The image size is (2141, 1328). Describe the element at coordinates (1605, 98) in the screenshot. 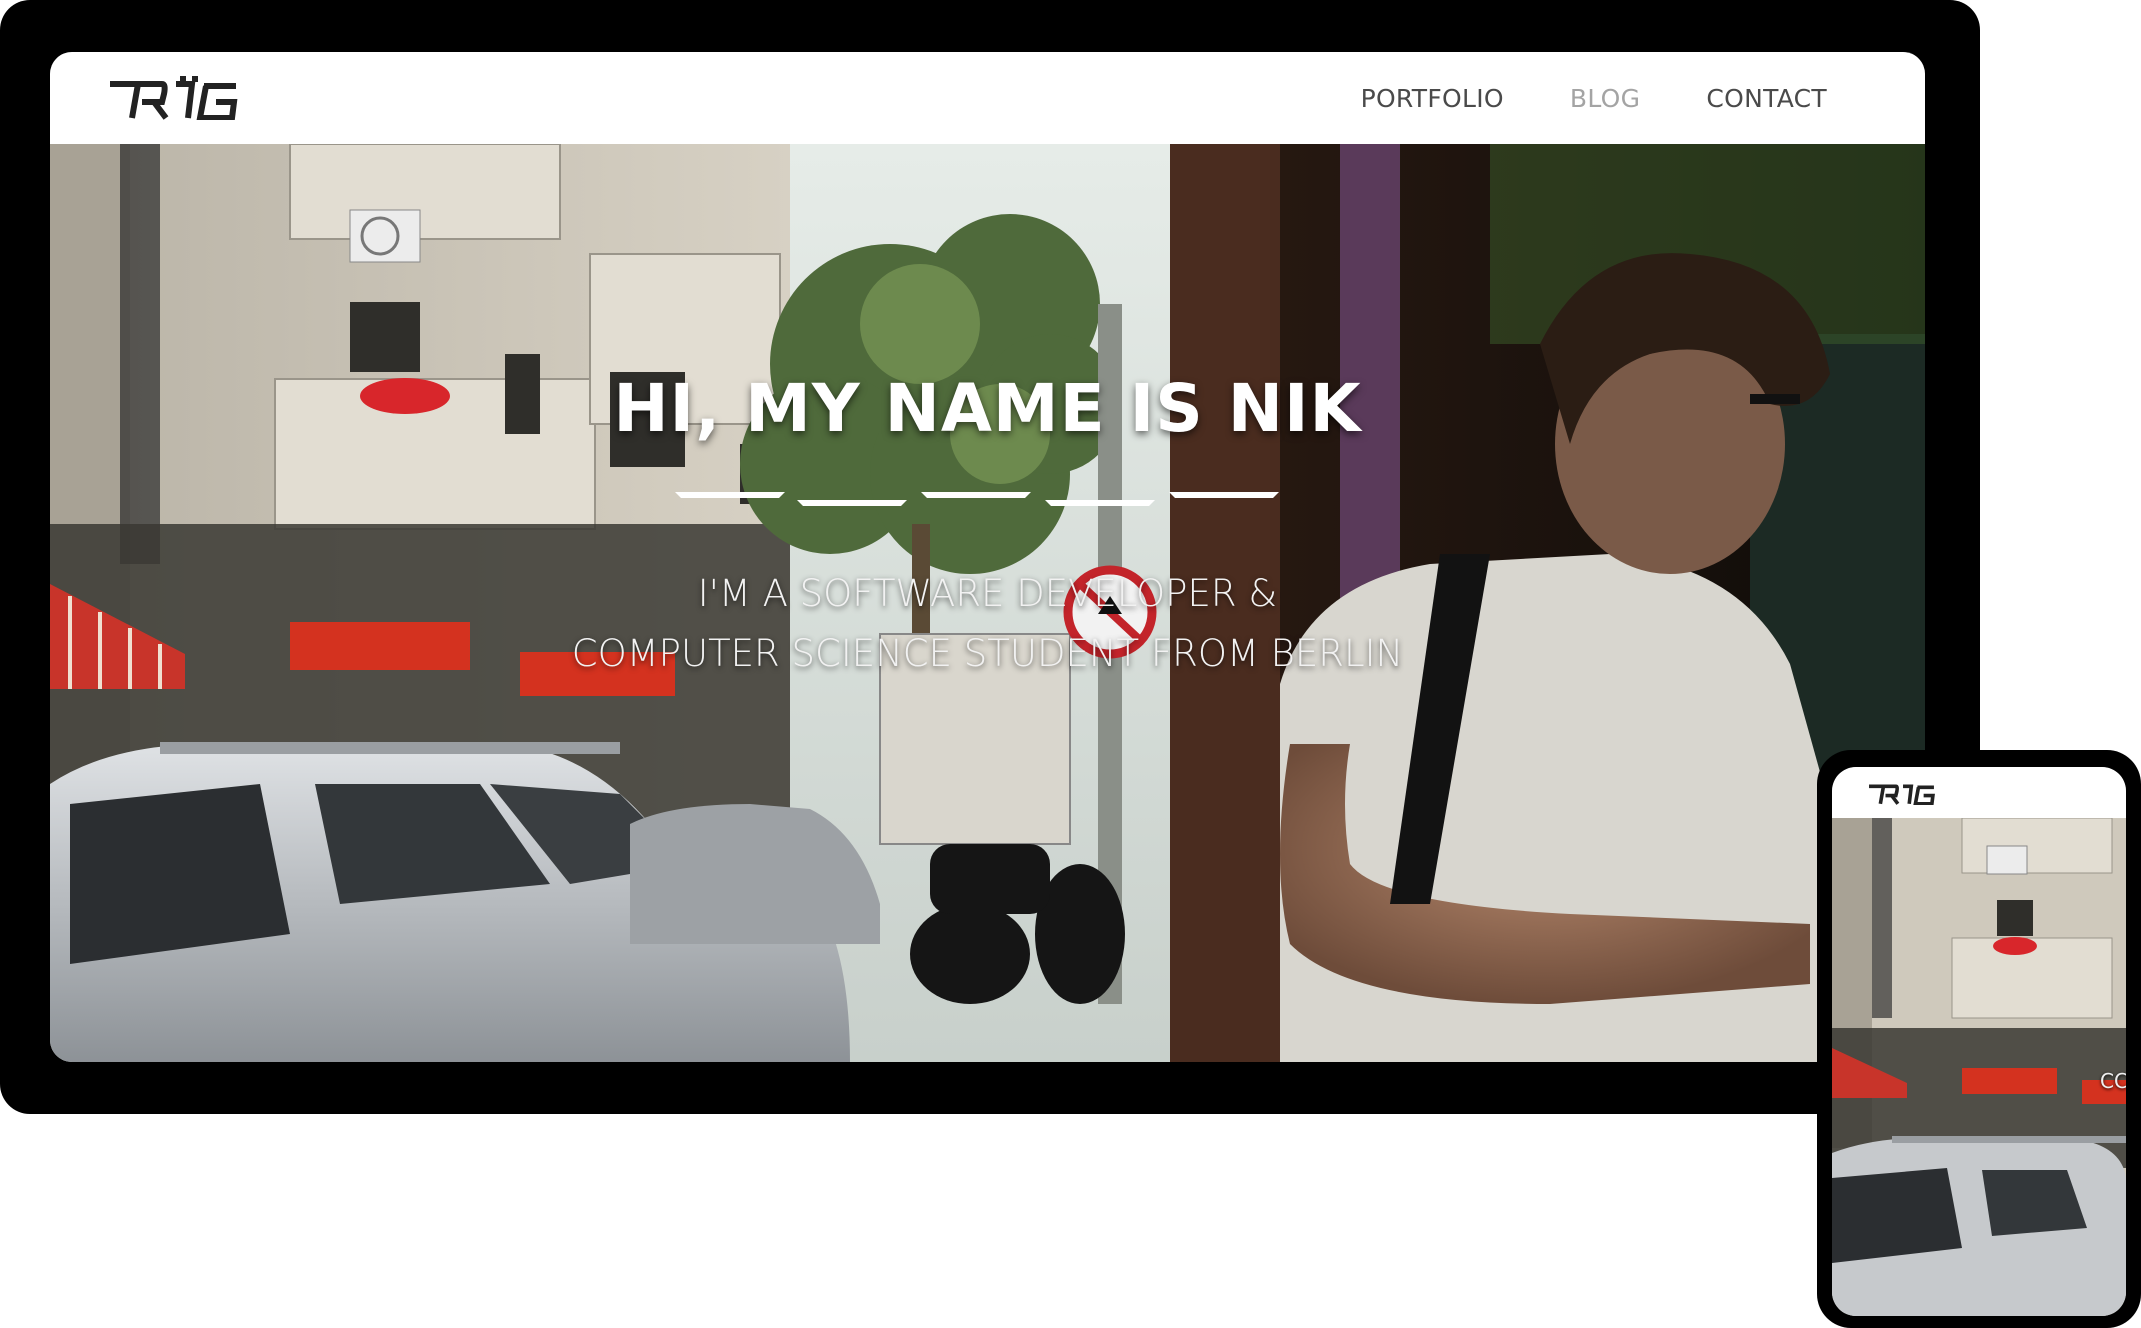

I see `nav-link-blog: BLOG` at that location.